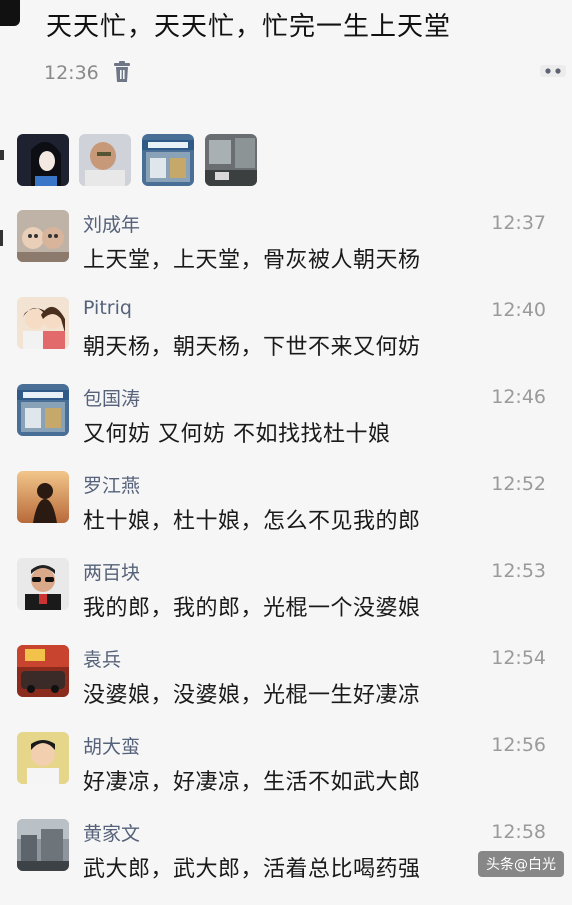 This screenshot has height=905, width=572. I want to click on avatar-couple-icon, so click(43, 323).